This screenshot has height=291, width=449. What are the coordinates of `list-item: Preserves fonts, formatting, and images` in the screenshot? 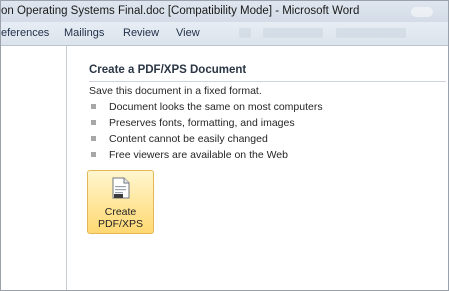 It's located at (206, 124).